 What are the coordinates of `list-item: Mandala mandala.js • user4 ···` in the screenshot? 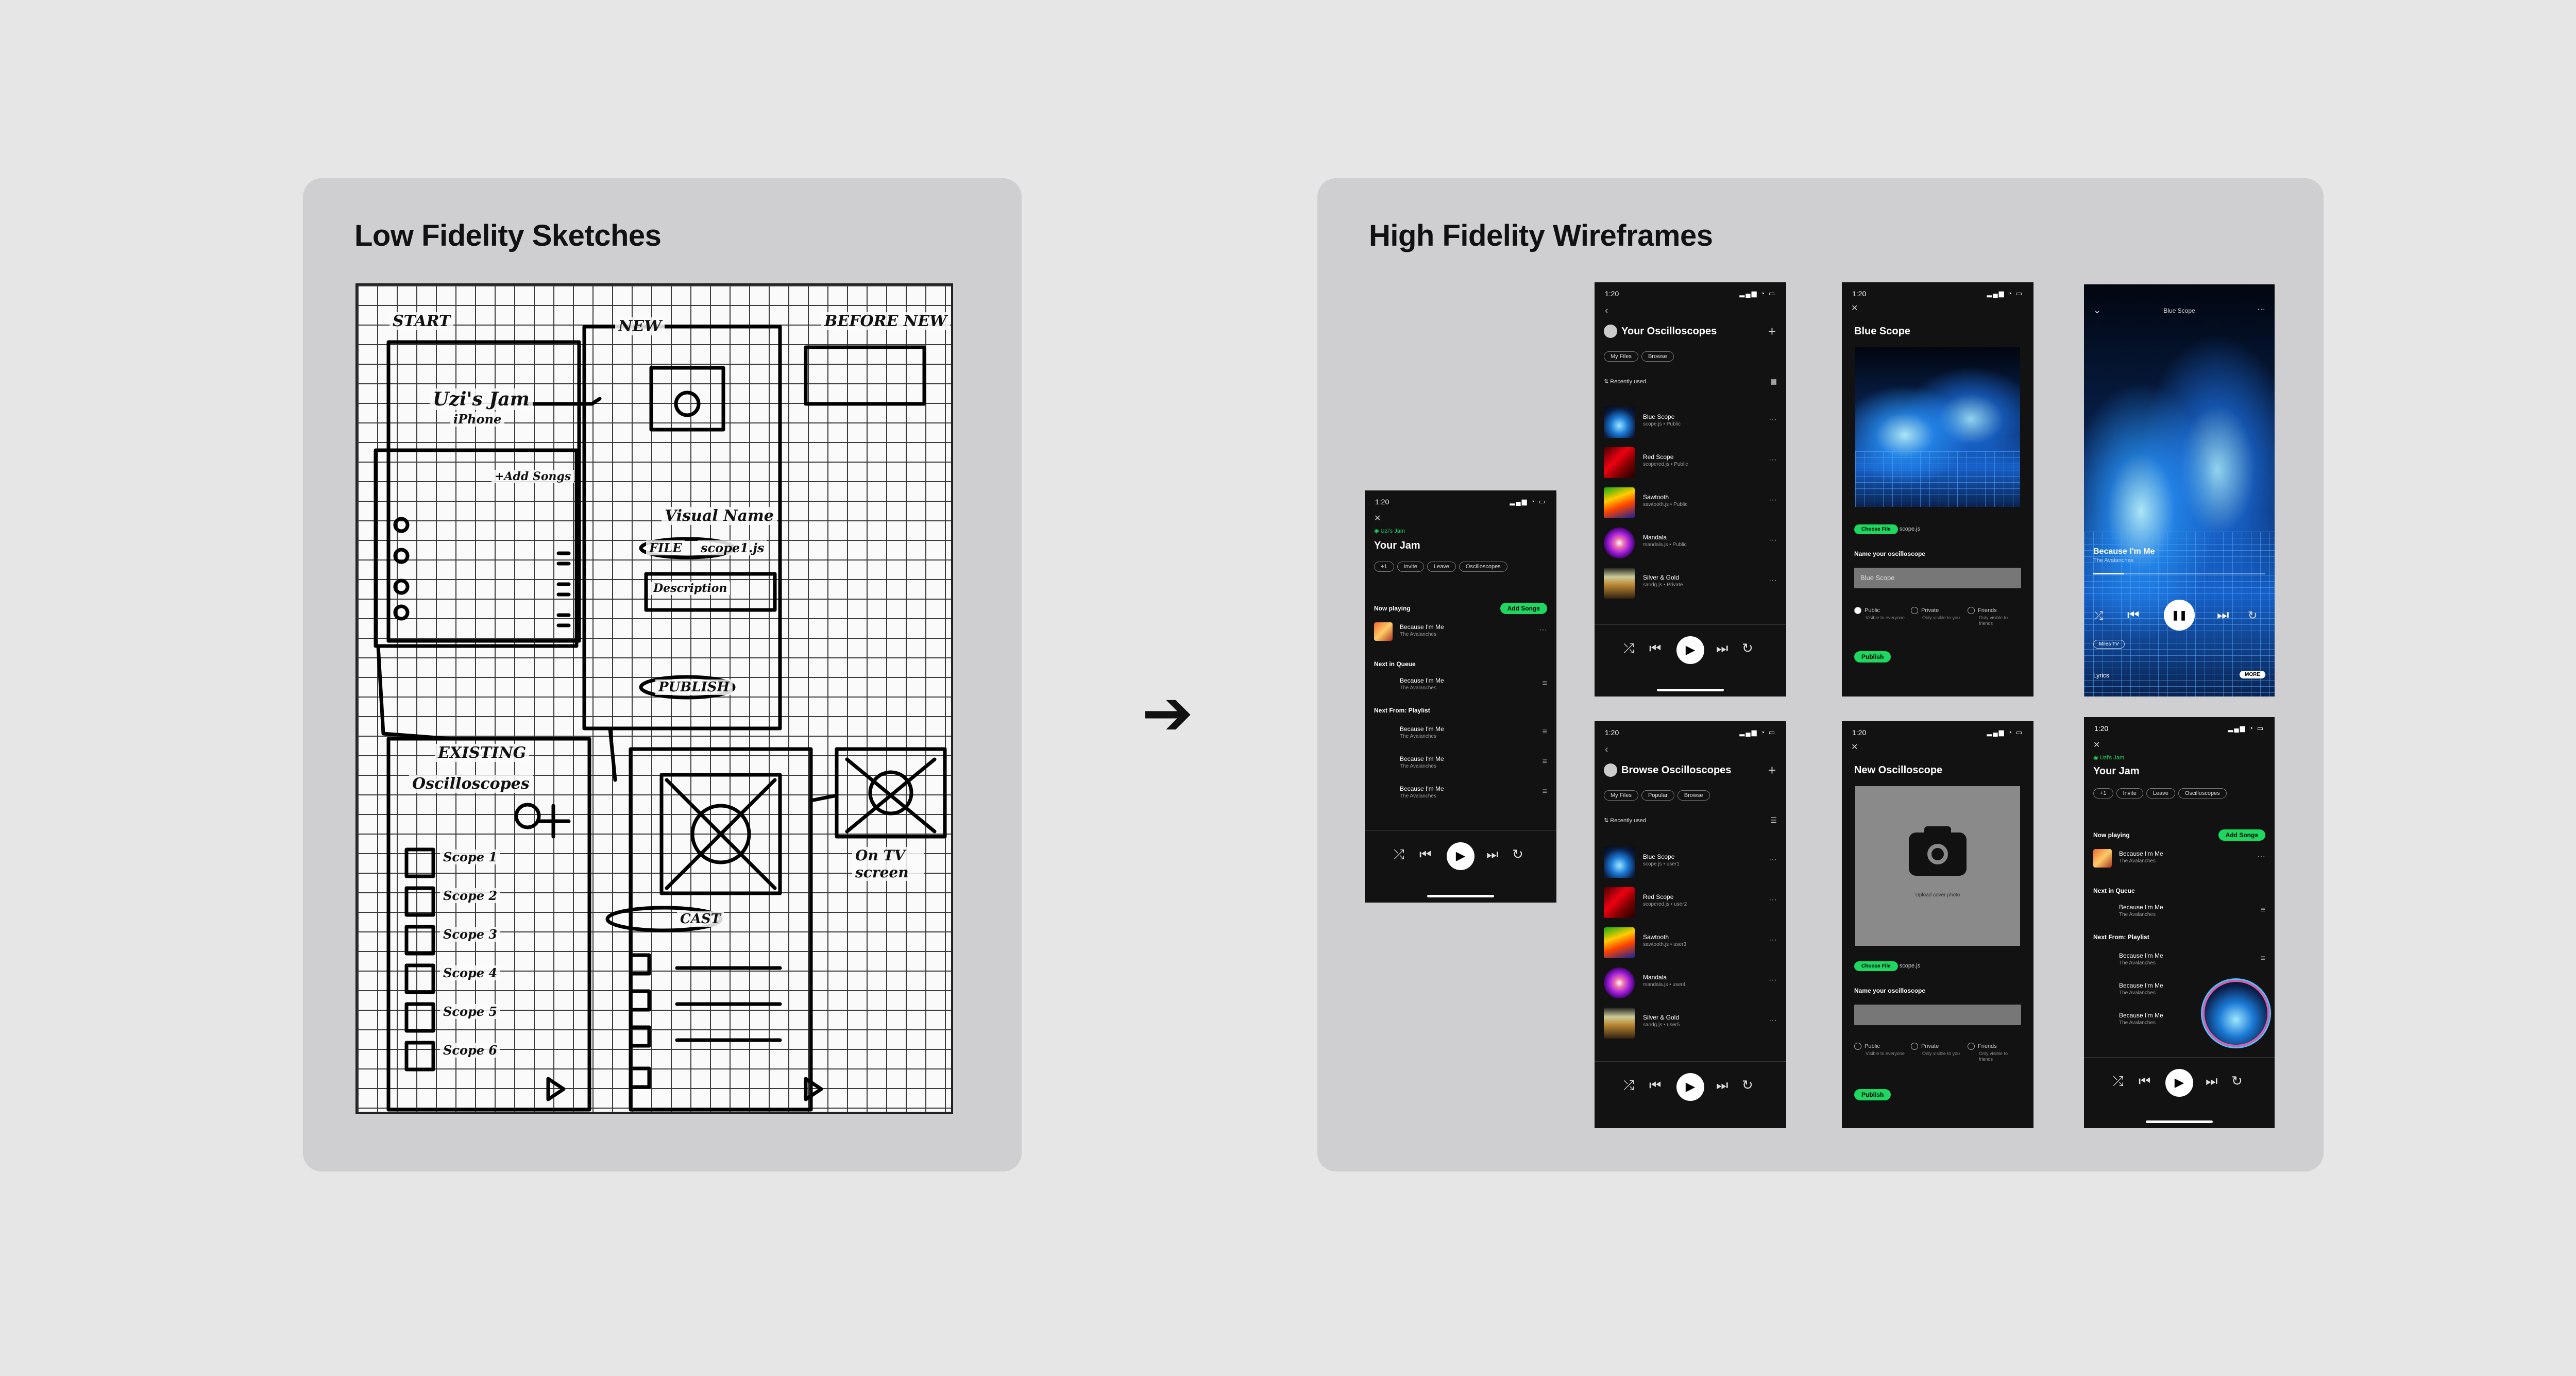 It's located at (1690, 983).